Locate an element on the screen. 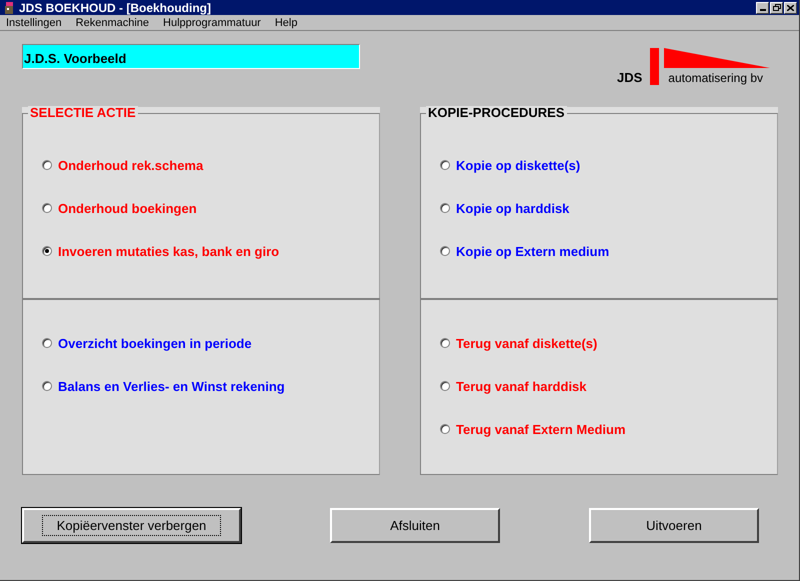 Image resolution: width=800 pixels, height=581 pixels. minimize-button is located at coordinates (762, 8).